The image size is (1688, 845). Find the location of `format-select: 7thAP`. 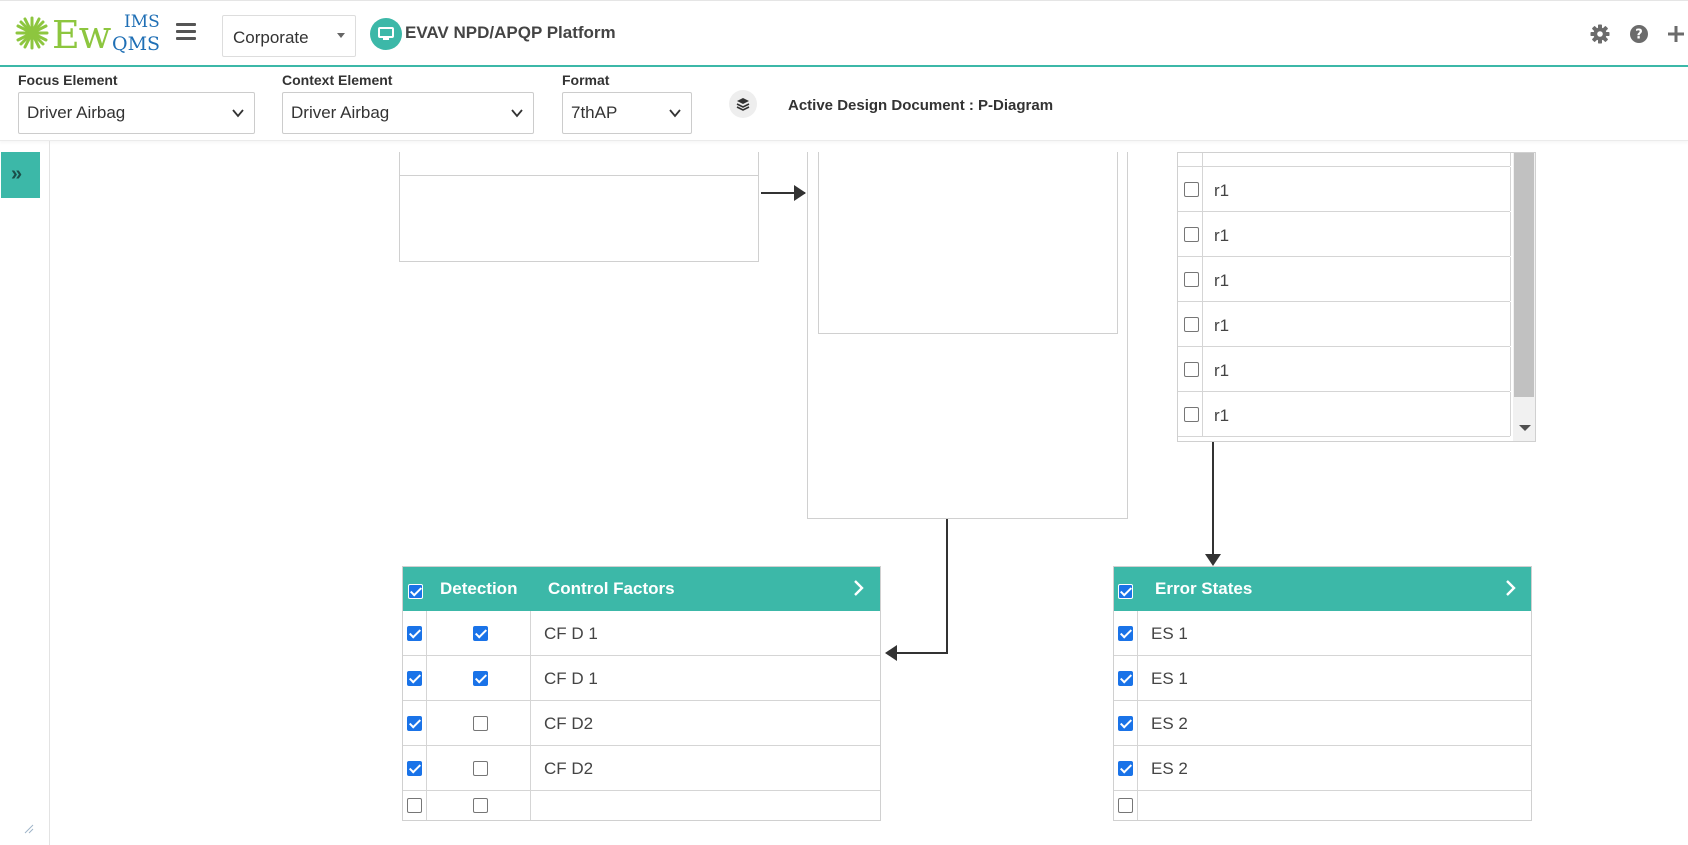

format-select: 7thAP is located at coordinates (627, 113).